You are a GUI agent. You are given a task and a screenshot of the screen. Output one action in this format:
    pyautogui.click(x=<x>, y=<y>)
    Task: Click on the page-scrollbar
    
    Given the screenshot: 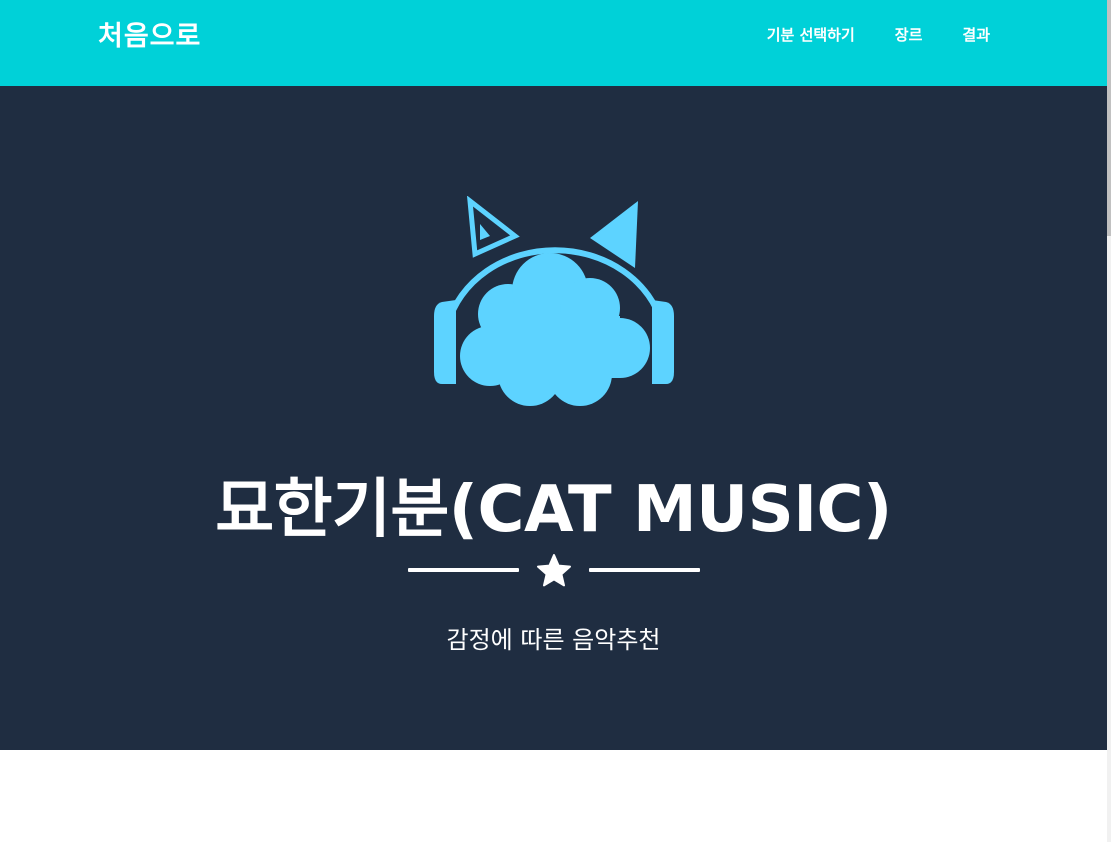 What is the action you would take?
    pyautogui.click(x=1109, y=421)
    